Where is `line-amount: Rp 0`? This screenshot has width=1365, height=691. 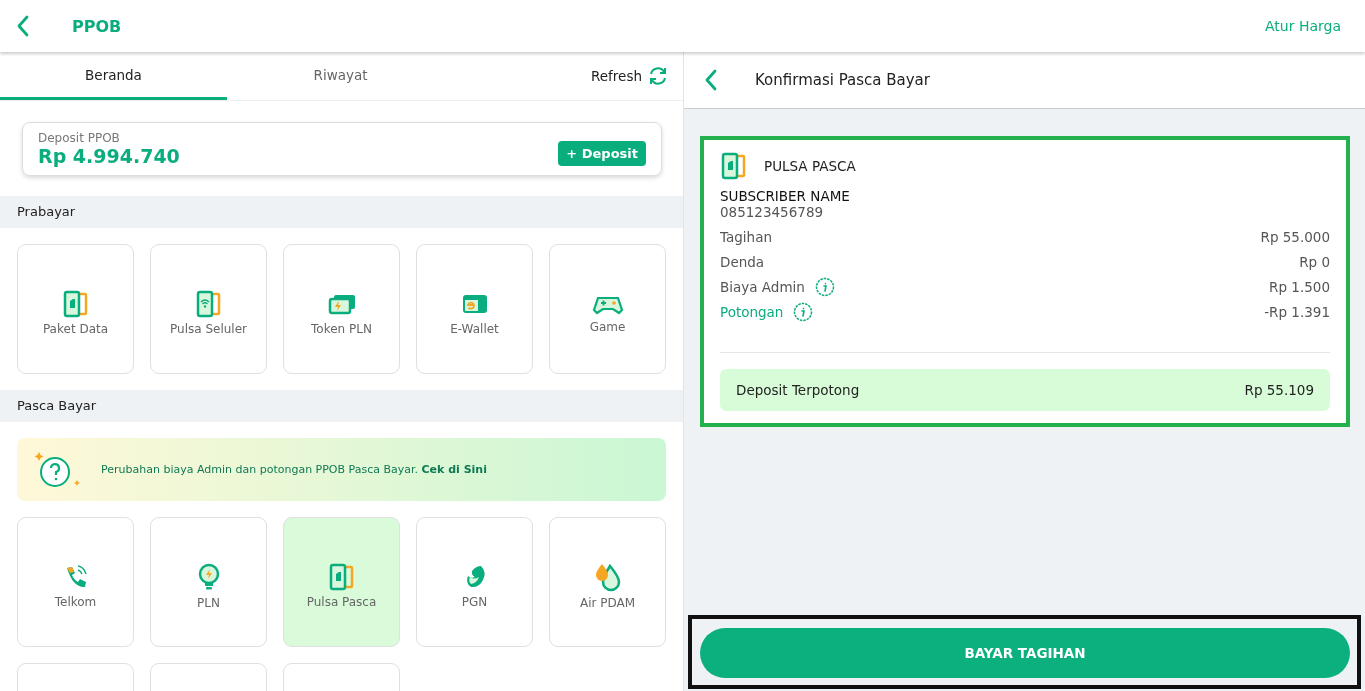
line-amount: Rp 0 is located at coordinates (1314, 261).